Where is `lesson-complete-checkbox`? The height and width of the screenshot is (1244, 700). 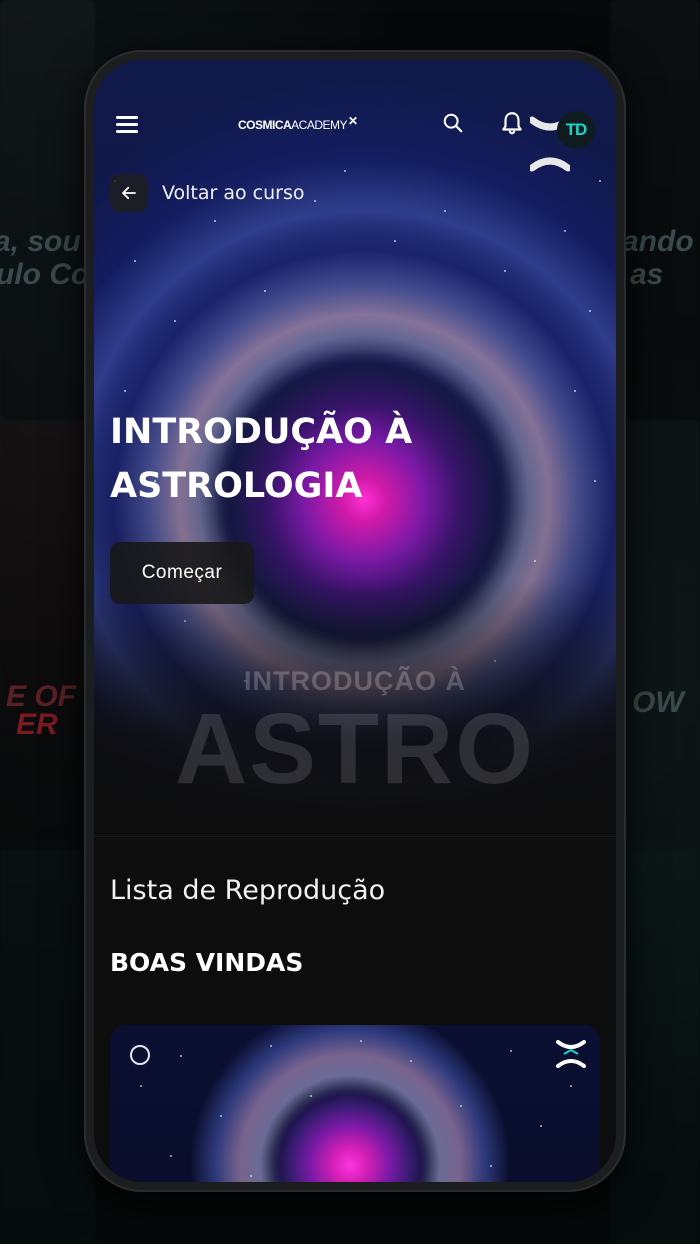
lesson-complete-checkbox is located at coordinates (140, 1055).